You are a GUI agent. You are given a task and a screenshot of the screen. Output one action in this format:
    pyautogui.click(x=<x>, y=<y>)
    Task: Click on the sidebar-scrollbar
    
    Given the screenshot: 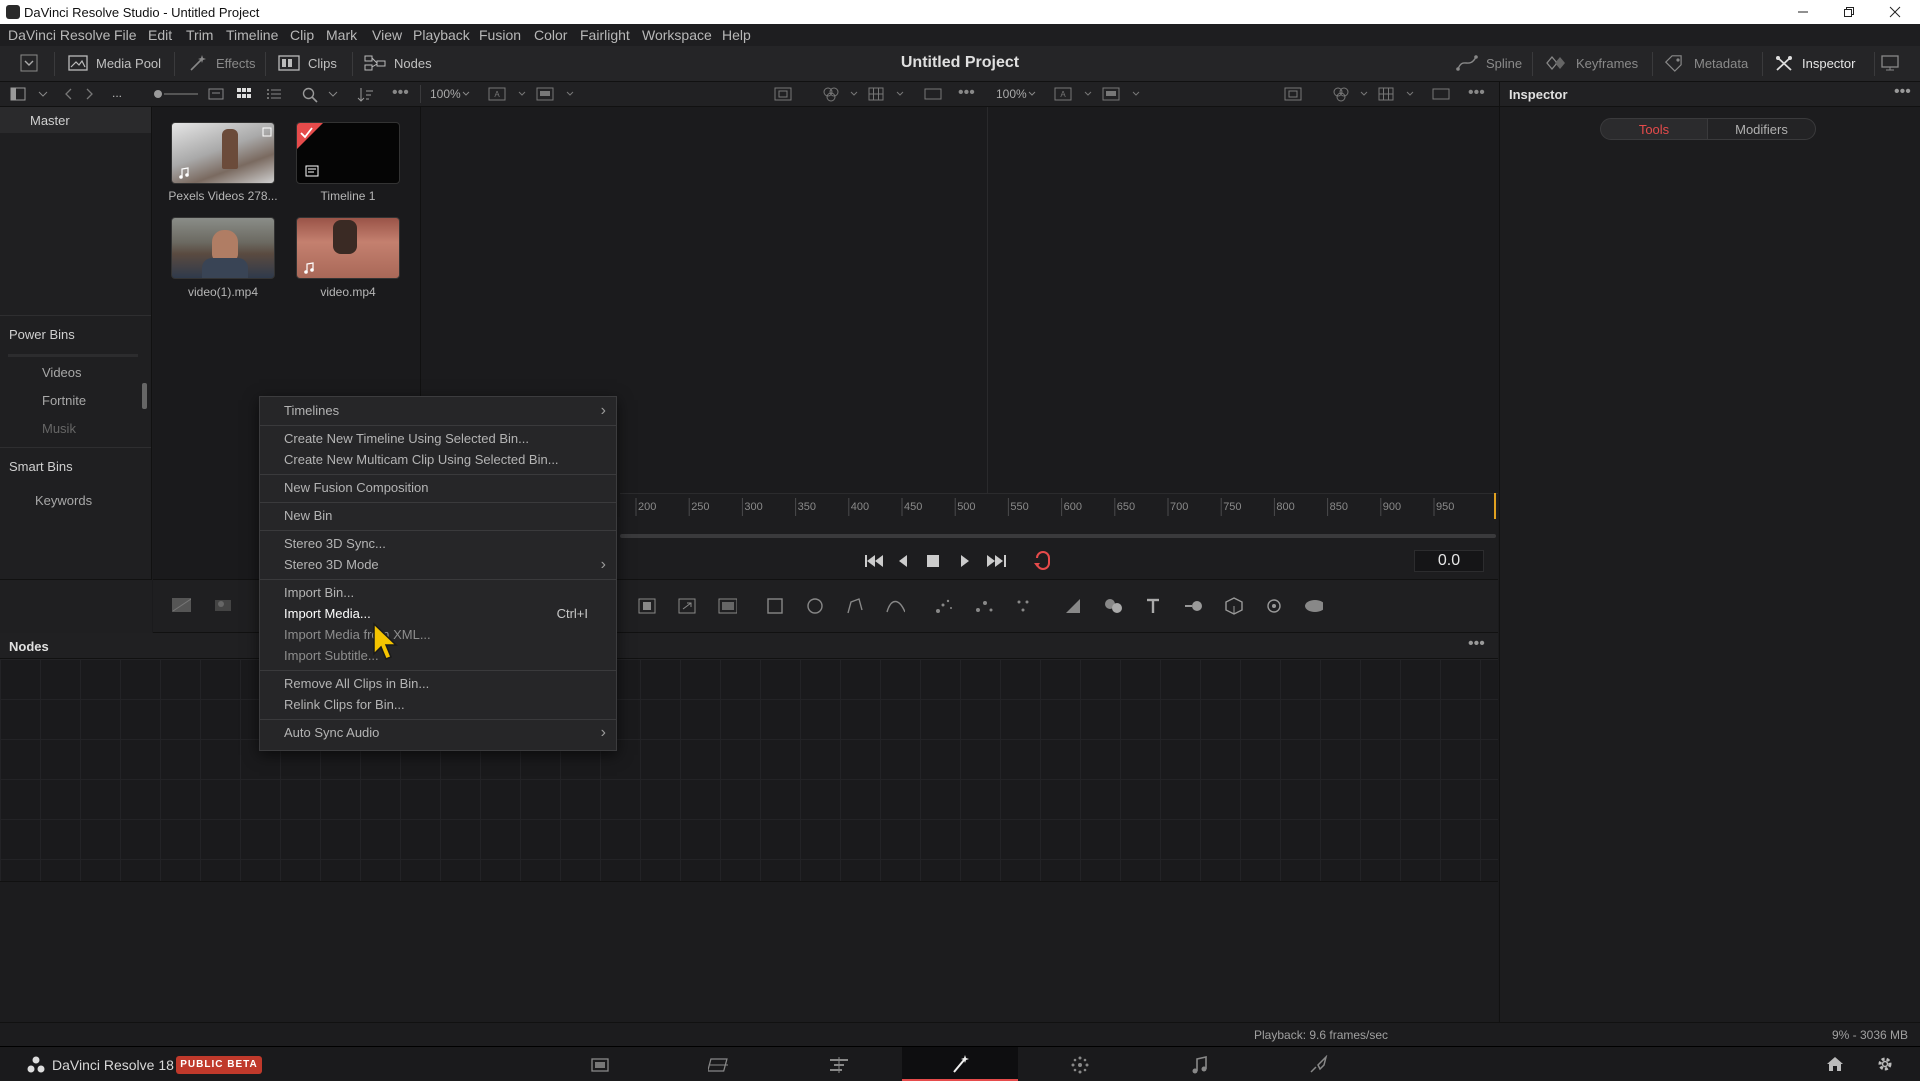 What is the action you would take?
    pyautogui.click(x=144, y=396)
    